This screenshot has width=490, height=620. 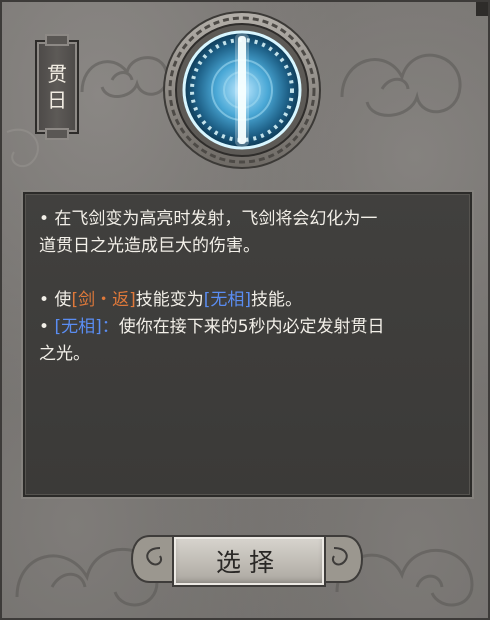 What do you see at coordinates (149, 246) in the screenshot?
I see `description-line-2: 道贯日之光造成巨大的伤害。` at bounding box center [149, 246].